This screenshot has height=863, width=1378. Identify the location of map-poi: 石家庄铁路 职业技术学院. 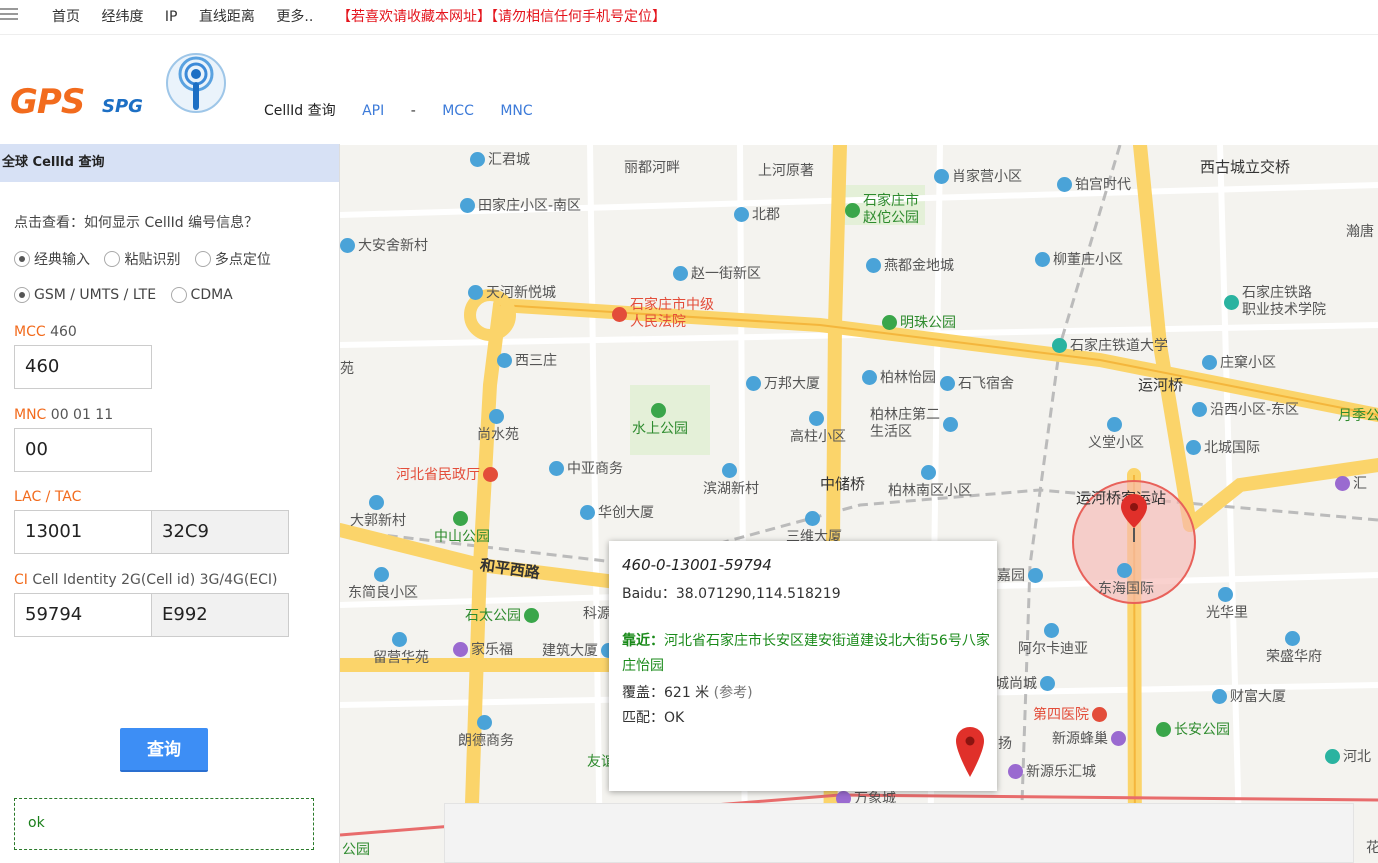
(1275, 302).